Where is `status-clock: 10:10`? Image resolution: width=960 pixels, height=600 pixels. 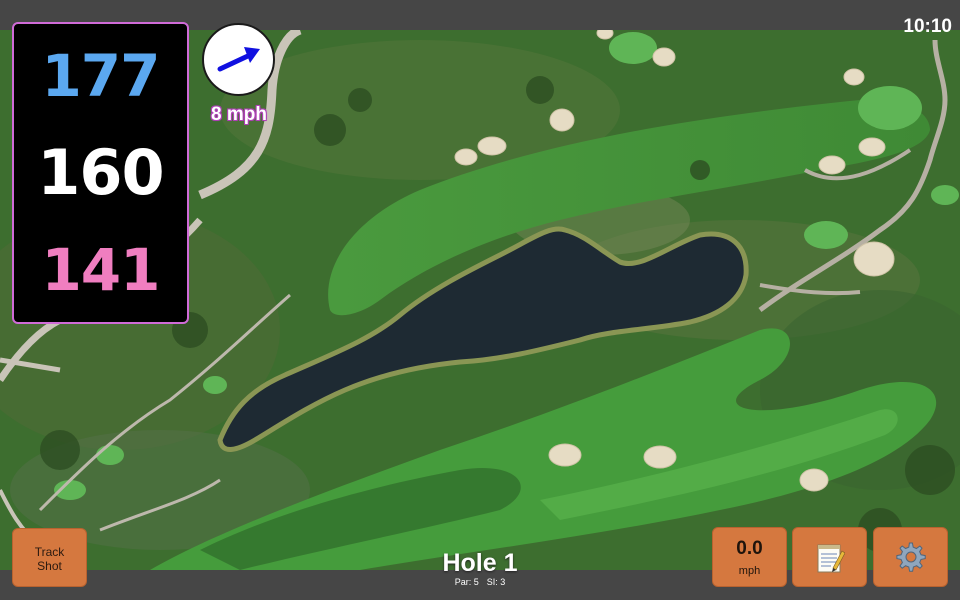 status-clock: 10:10 is located at coordinates (927, 26).